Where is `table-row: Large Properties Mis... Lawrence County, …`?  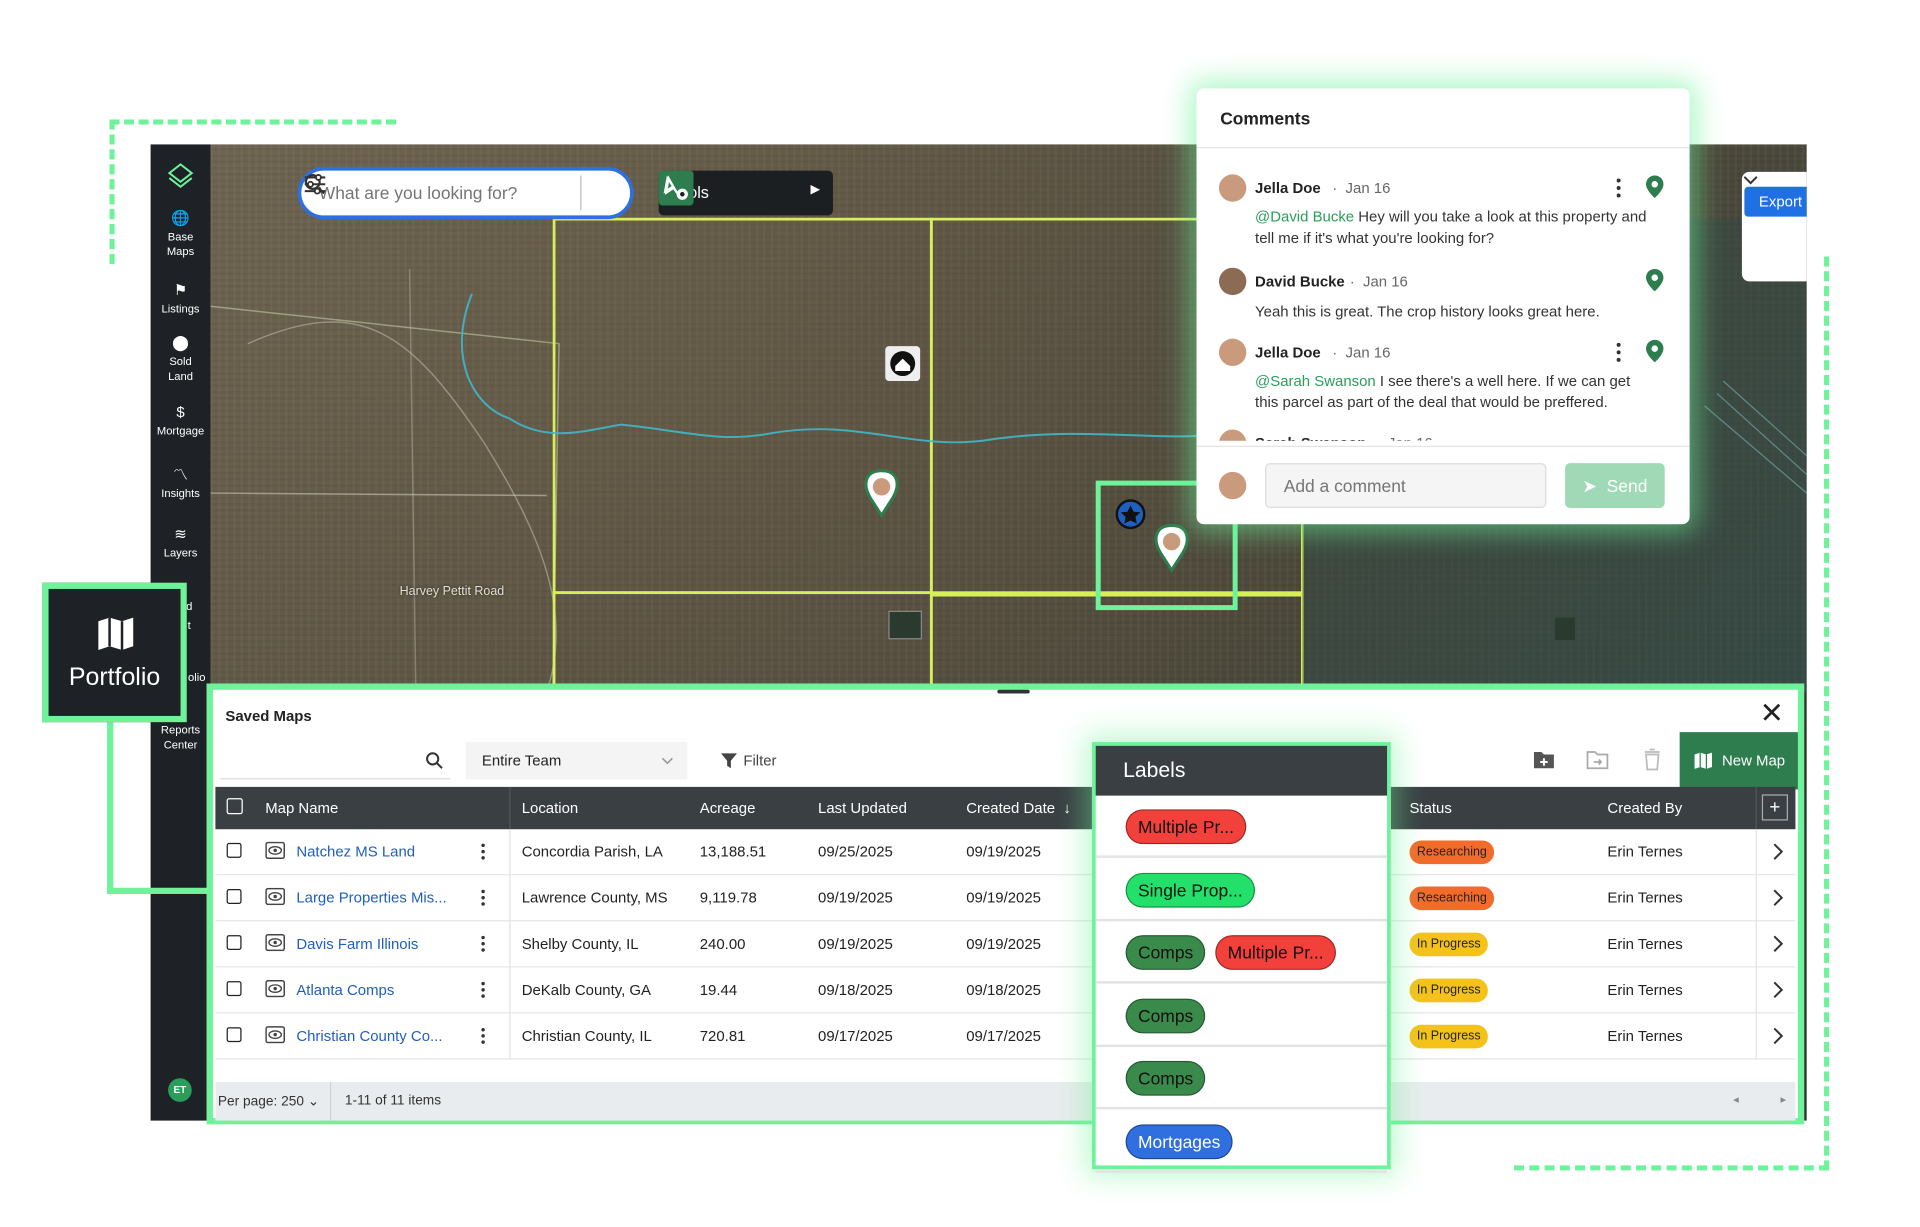 table-row: Large Properties Mis... Lawrence County, … is located at coordinates (1005, 898).